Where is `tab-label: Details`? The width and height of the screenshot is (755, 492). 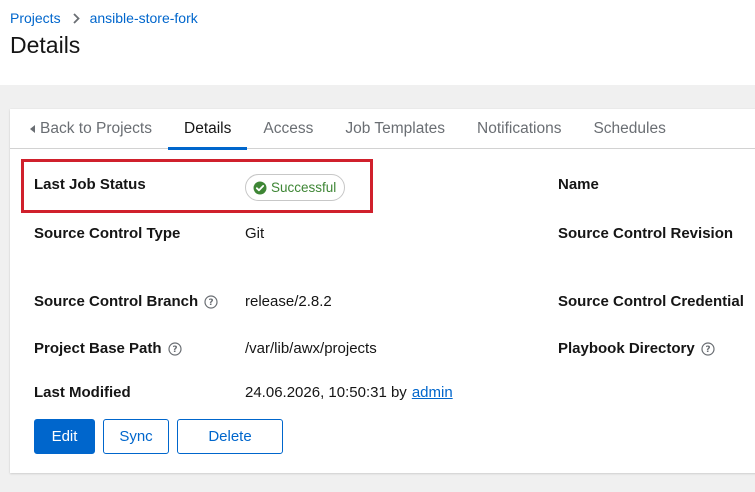
tab-label: Details is located at coordinates (208, 128).